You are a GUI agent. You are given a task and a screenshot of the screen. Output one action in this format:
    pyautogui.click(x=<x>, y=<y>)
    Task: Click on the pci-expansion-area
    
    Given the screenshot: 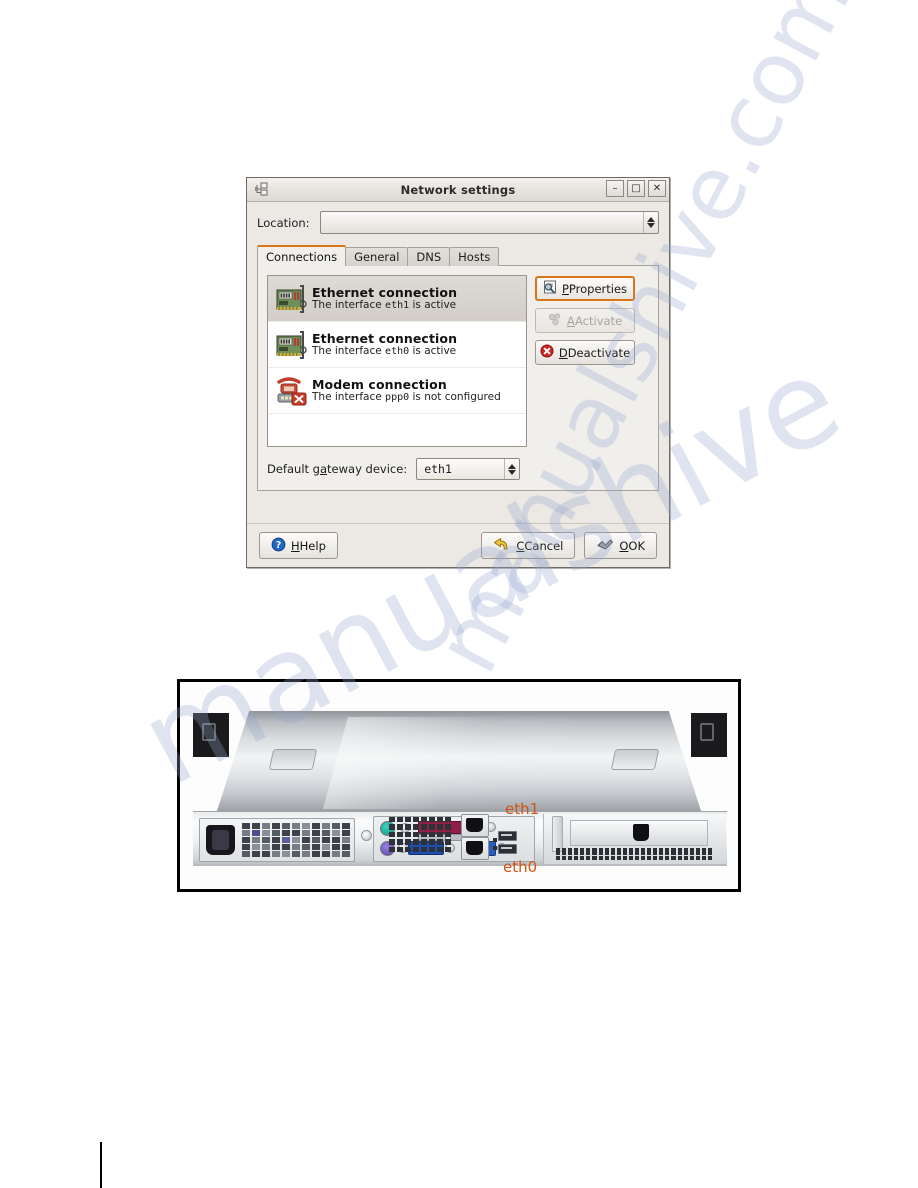 What is the action you would take?
    pyautogui.click(x=634, y=839)
    